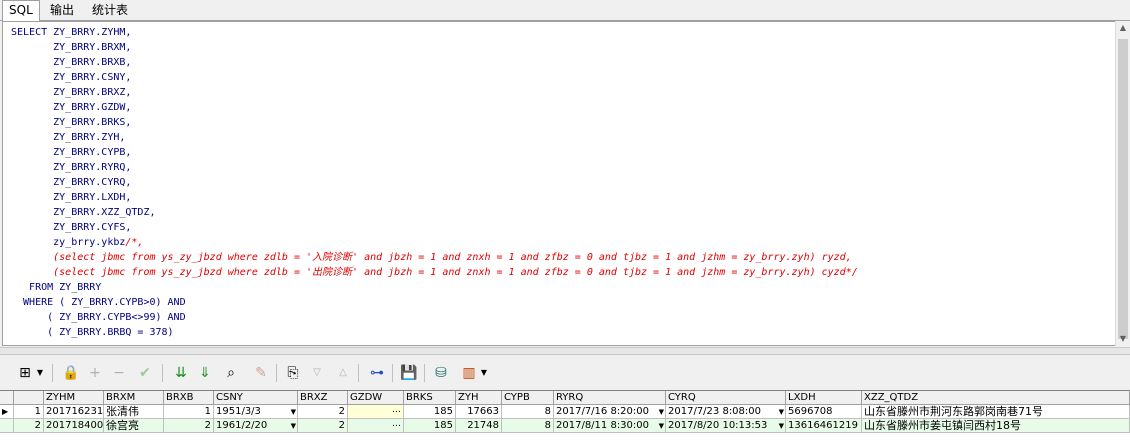  What do you see at coordinates (25, 373) in the screenshot?
I see `grid-icon: ⊞` at bounding box center [25, 373].